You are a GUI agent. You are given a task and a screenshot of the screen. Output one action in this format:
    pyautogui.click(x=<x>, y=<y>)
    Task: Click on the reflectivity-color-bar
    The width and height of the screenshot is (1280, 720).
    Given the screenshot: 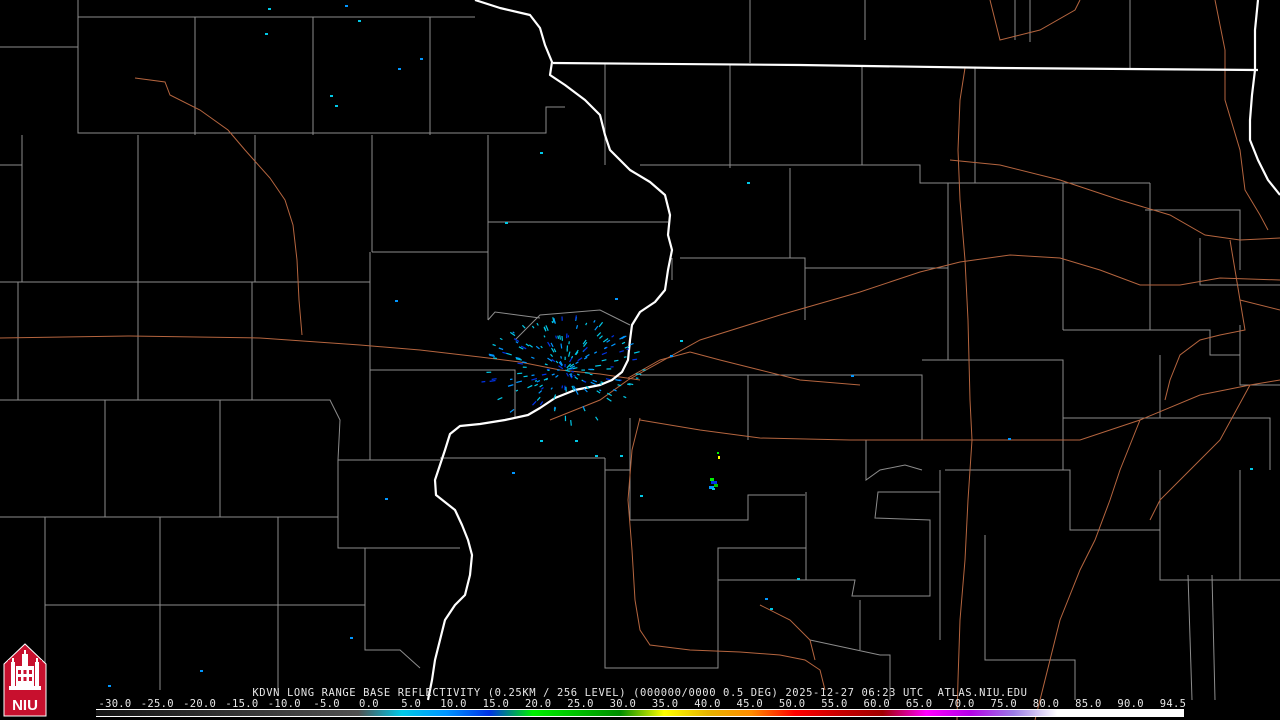 What is the action you would take?
    pyautogui.click(x=640, y=713)
    